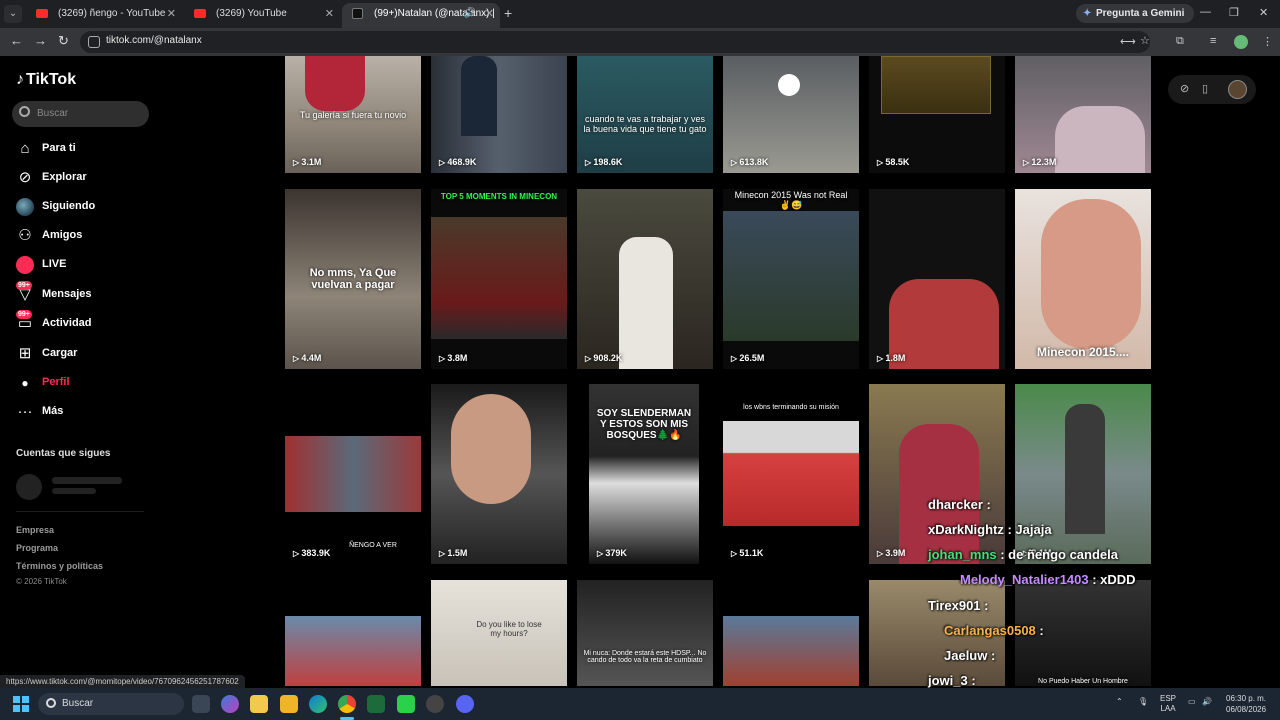  Describe the element at coordinates (201, 704) in the screenshot. I see `task-view-icon` at that location.